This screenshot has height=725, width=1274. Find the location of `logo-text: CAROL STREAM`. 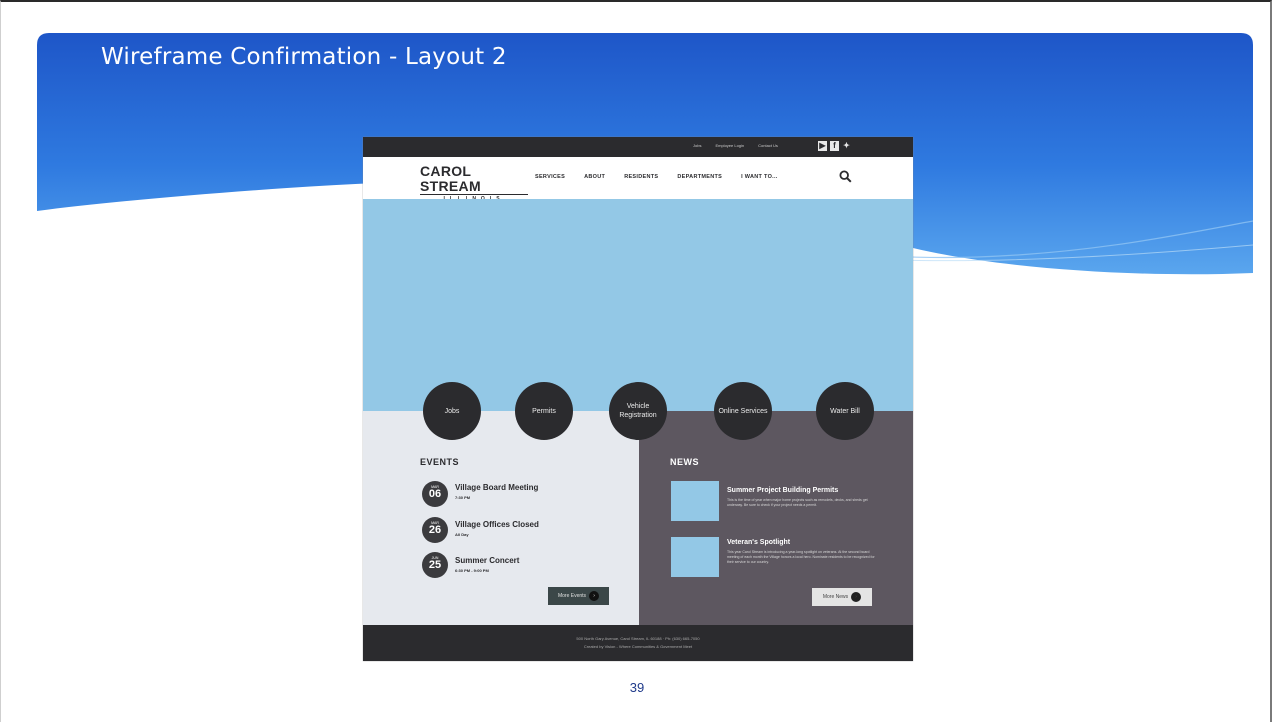

logo-text: CAROL STREAM is located at coordinates (474, 179).